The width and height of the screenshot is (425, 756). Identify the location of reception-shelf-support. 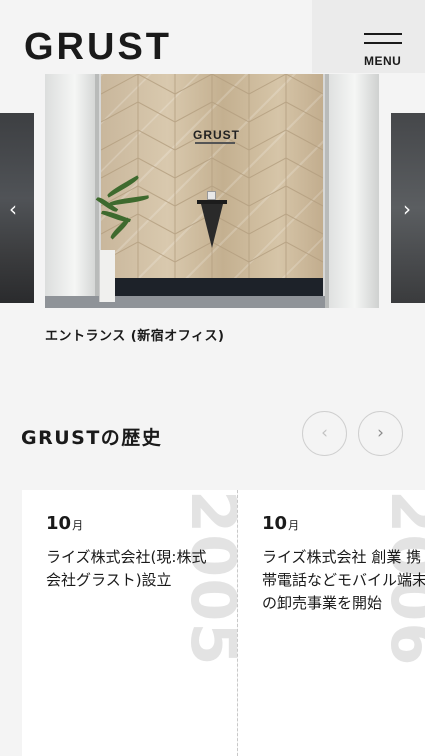
(212, 226).